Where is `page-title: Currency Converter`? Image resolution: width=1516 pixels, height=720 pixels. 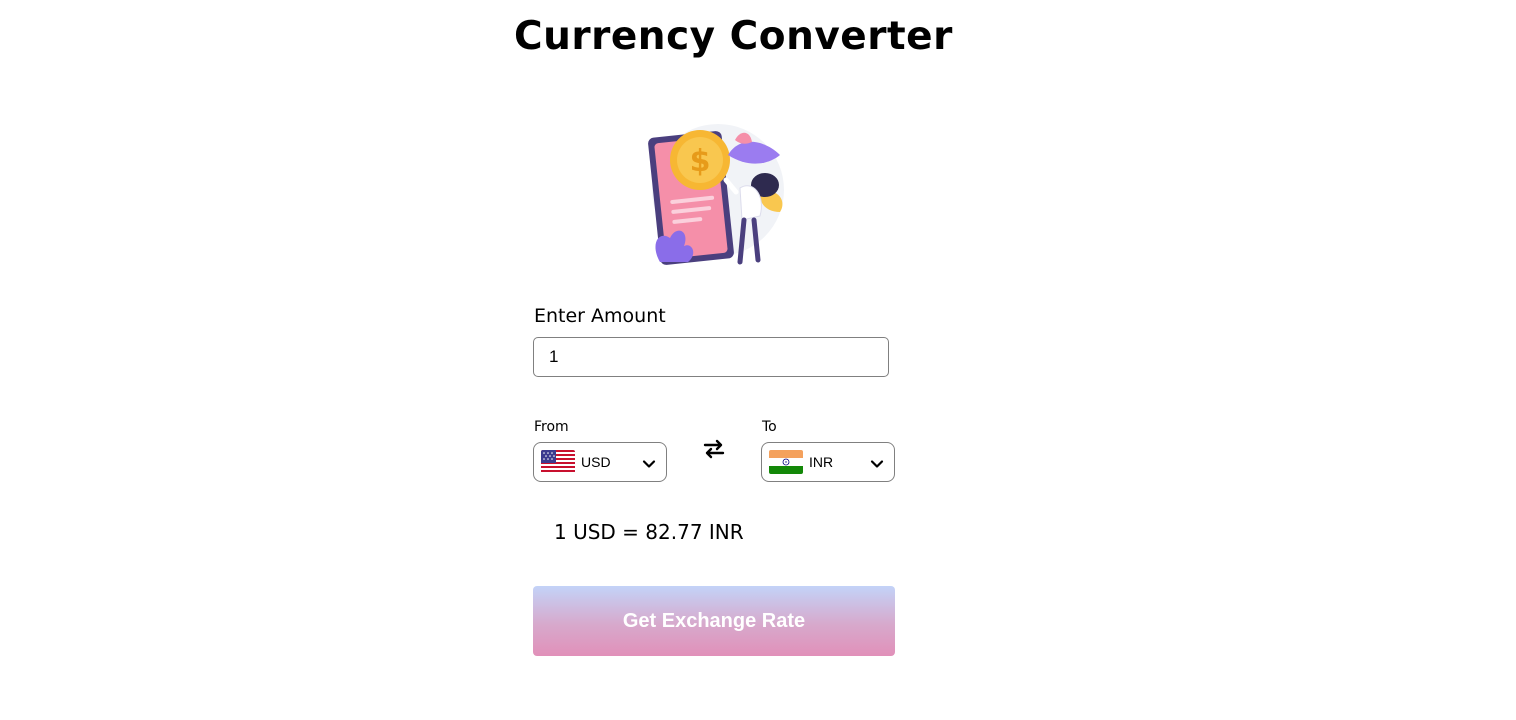 page-title: Currency Converter is located at coordinates (733, 36).